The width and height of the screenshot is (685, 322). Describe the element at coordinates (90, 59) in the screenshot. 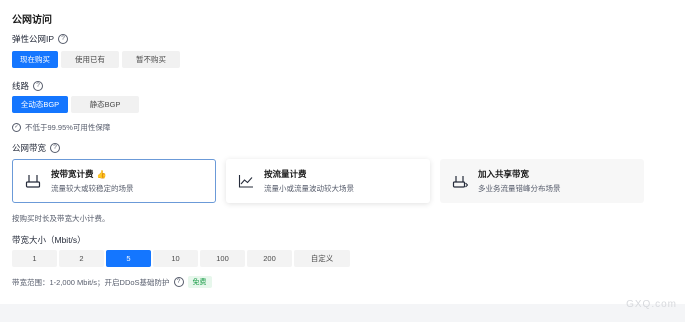

I see `eip-option-use-existing: 使用已有` at that location.